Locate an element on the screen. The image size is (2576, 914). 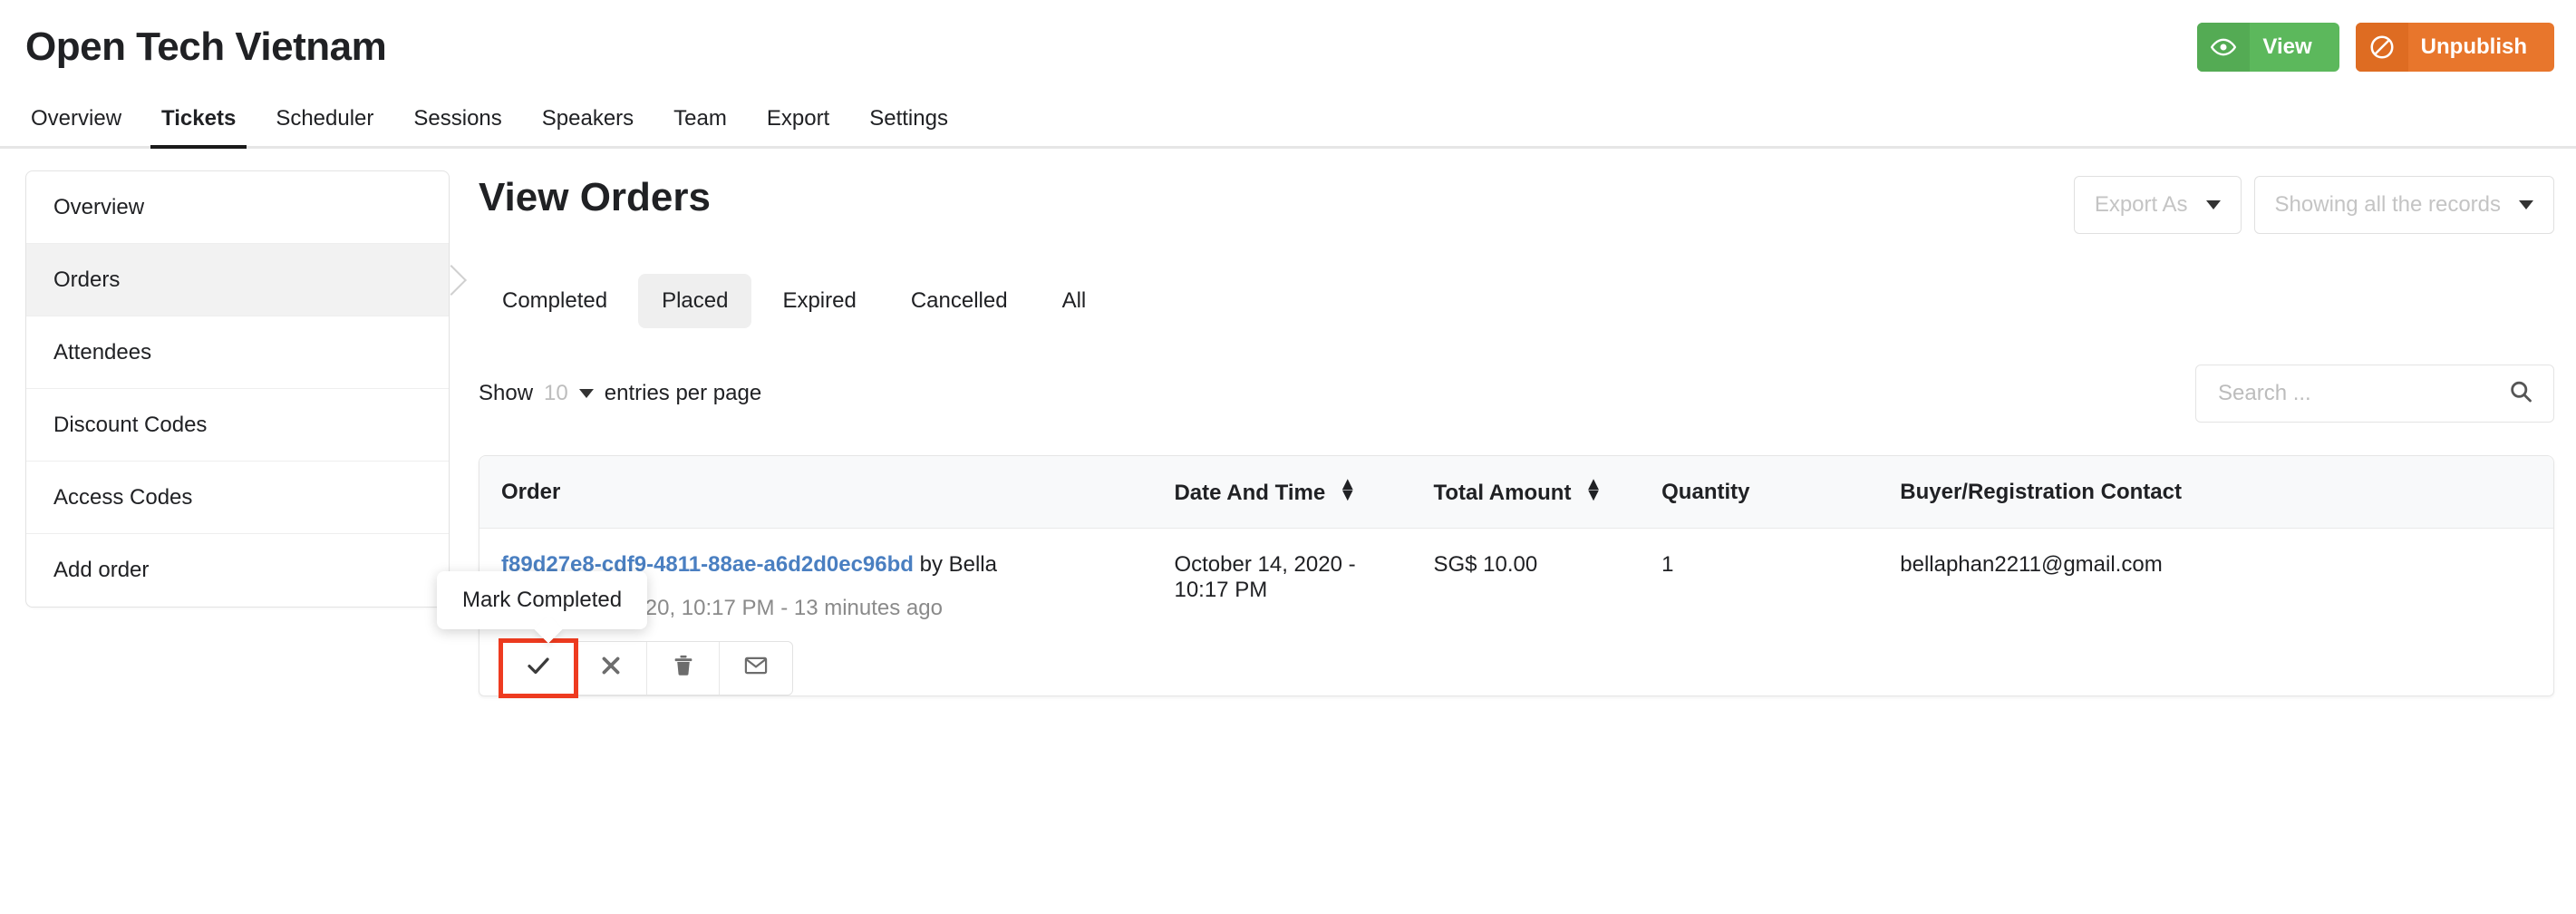
sidebar-item-label: Discount Codes is located at coordinates (130, 424).